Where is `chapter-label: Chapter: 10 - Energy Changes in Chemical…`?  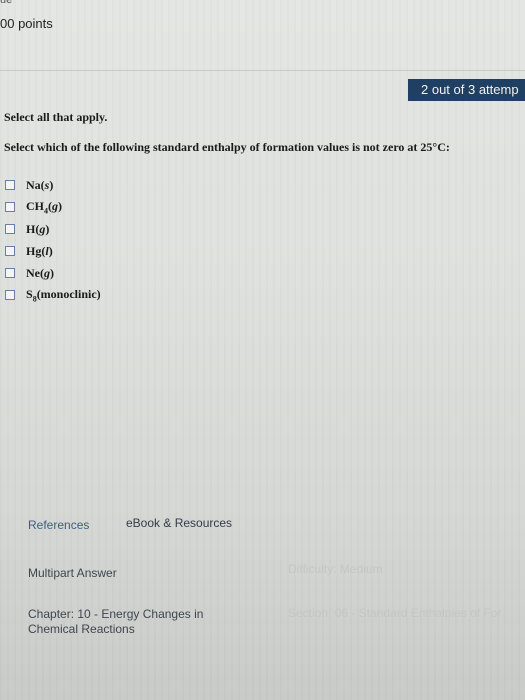 chapter-label: Chapter: 10 - Energy Changes in Chemical… is located at coordinates (116, 621).